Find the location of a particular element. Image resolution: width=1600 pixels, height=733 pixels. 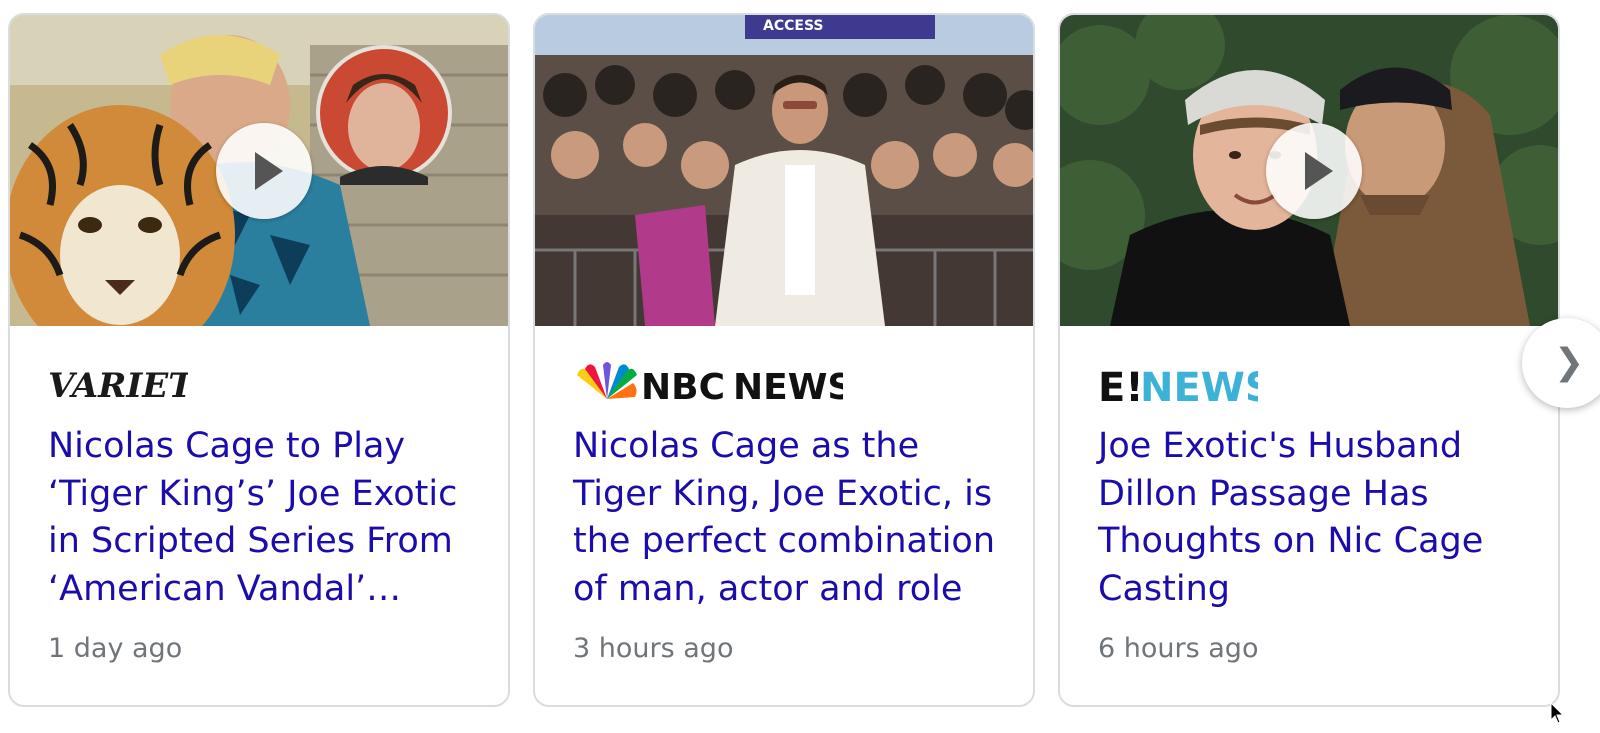

source-logo-variety: VARIETY is located at coordinates (134, 384).